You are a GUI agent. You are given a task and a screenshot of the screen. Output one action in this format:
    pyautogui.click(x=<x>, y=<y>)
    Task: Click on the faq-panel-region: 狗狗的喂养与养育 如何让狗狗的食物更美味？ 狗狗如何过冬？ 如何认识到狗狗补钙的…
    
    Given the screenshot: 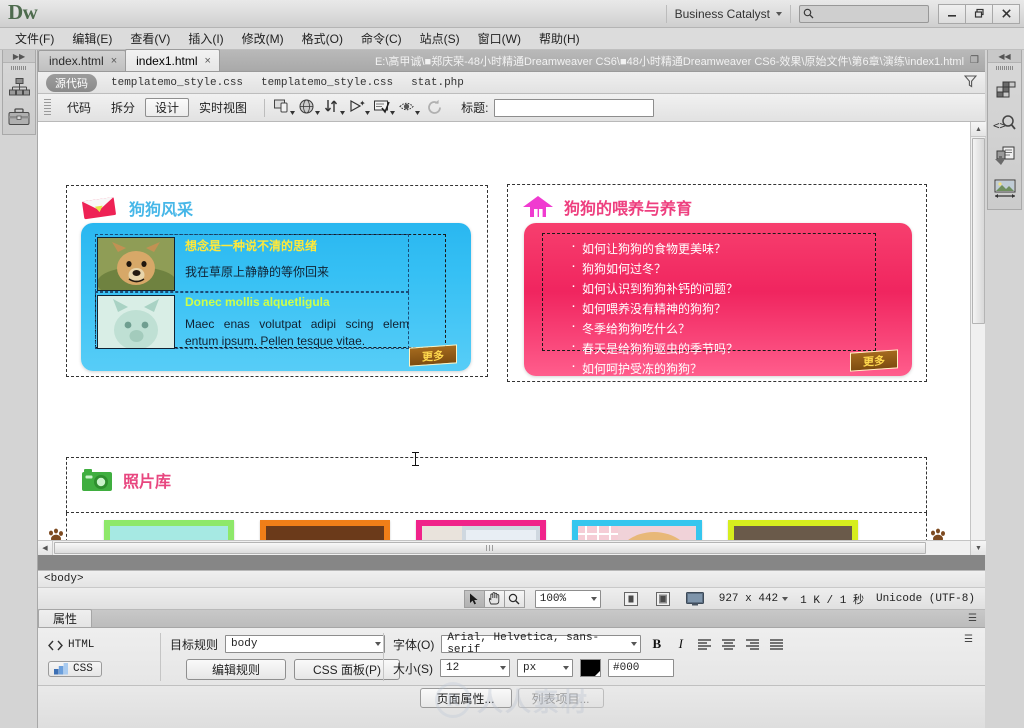 What is the action you would take?
    pyautogui.click(x=717, y=283)
    